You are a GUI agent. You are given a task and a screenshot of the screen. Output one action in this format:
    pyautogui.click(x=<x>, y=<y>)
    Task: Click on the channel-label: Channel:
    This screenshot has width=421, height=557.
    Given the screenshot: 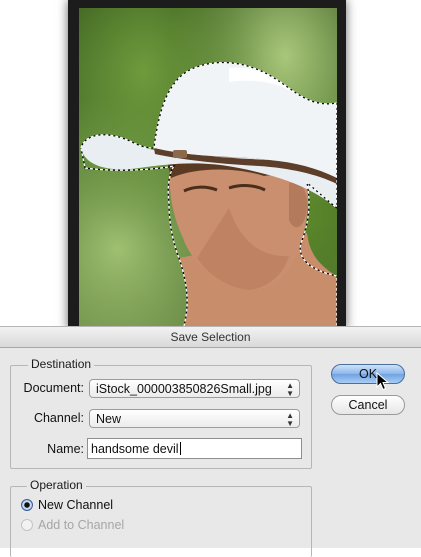 What is the action you would take?
    pyautogui.click(x=58, y=418)
    